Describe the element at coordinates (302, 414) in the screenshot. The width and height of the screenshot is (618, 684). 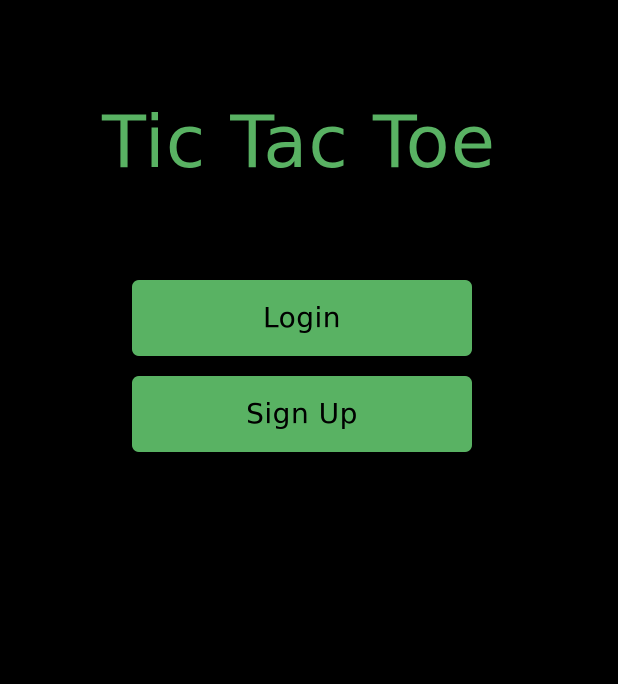
I see `sign-up-button: Sign Up` at that location.